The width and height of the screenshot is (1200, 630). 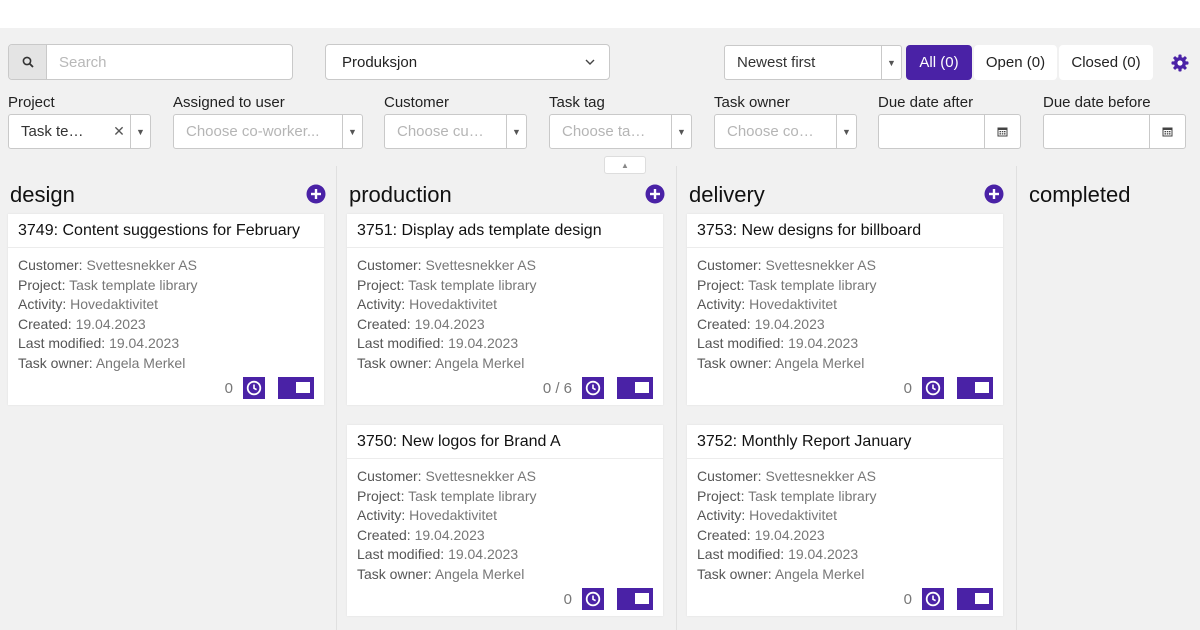 What do you see at coordinates (1015, 62) in the screenshot?
I see `filter-open-button: Open (0)` at bounding box center [1015, 62].